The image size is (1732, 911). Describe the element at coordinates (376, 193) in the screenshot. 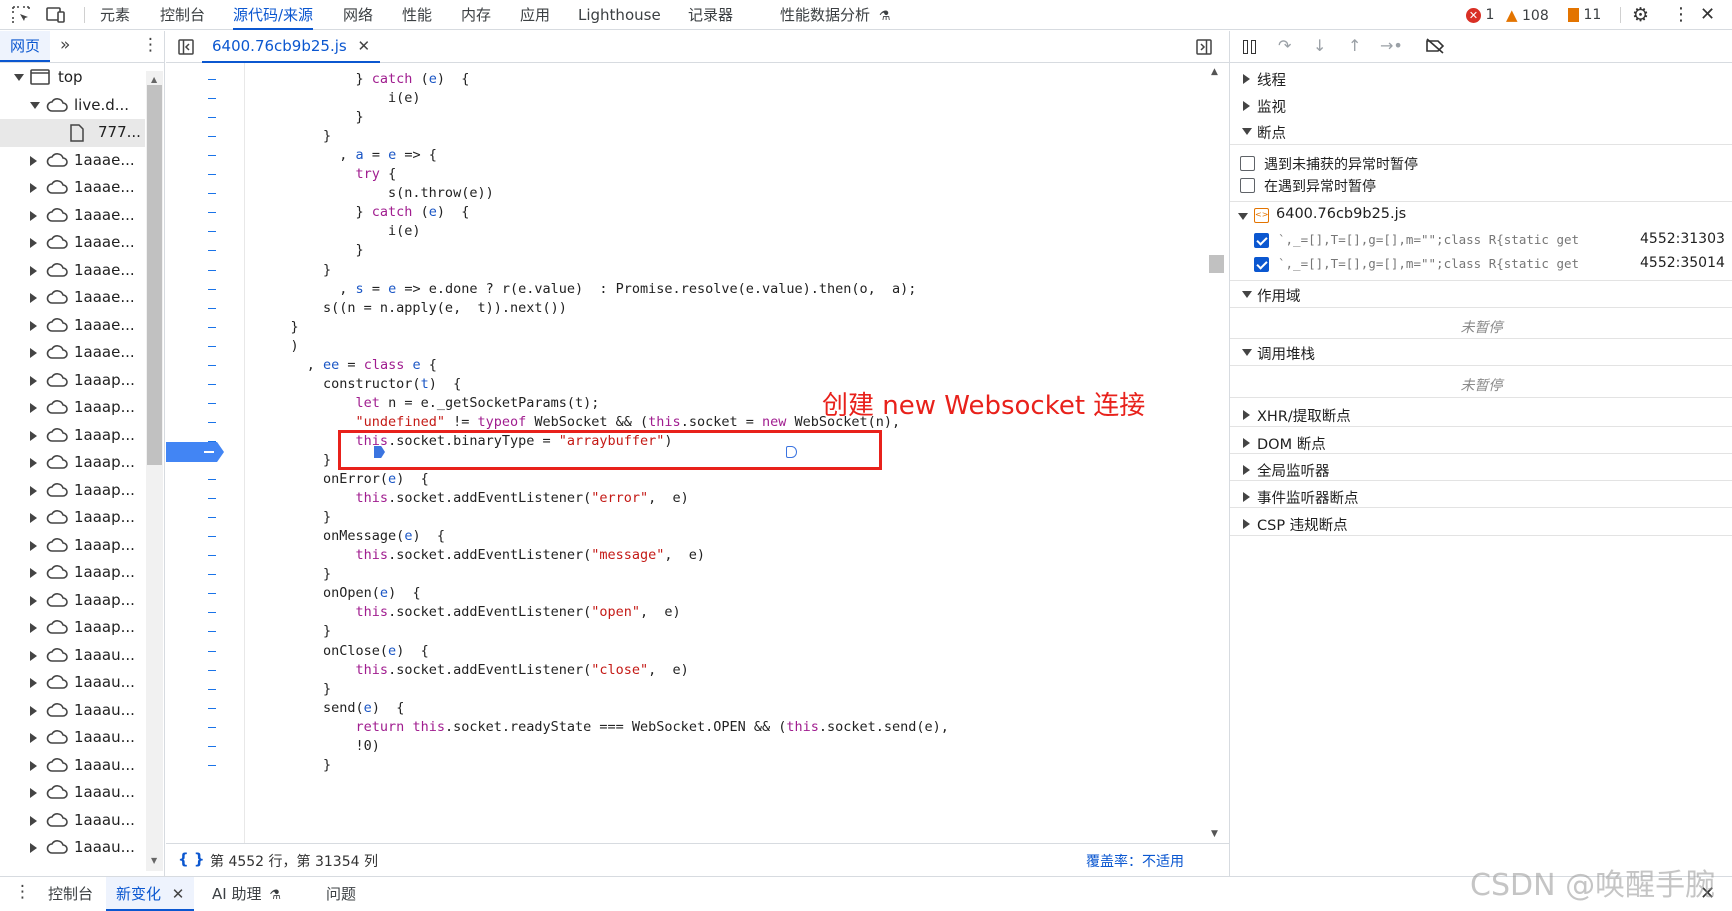

I see `code-line: s(n.throw(e))` at that location.